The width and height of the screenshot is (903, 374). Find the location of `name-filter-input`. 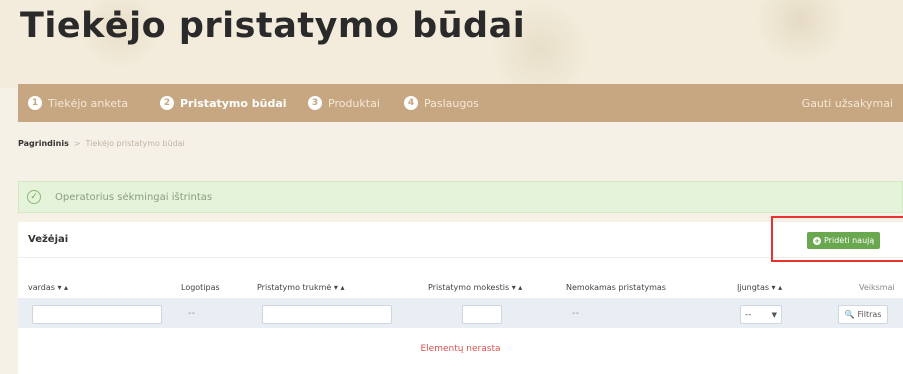

name-filter-input is located at coordinates (97, 314).